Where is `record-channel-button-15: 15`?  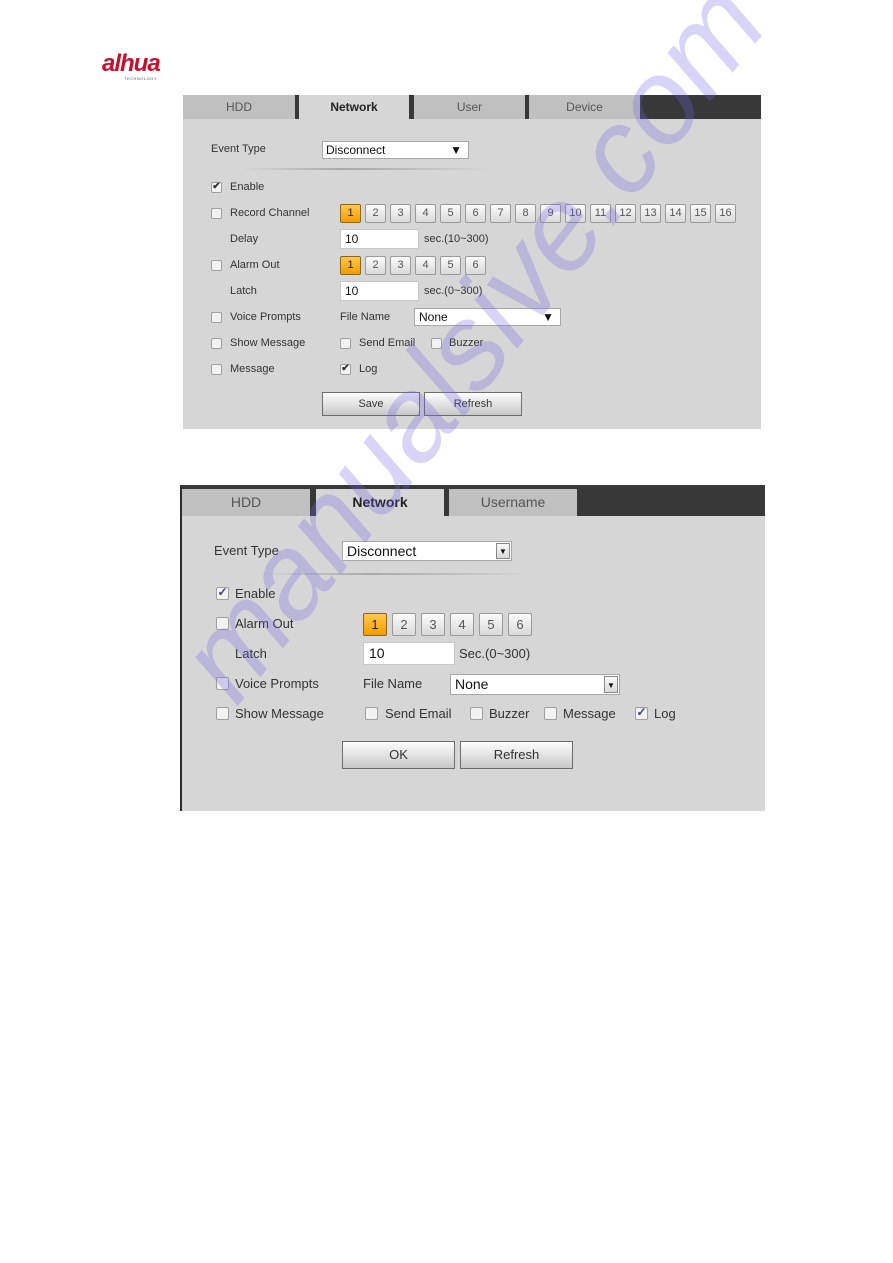
record-channel-button-15: 15 is located at coordinates (700, 213).